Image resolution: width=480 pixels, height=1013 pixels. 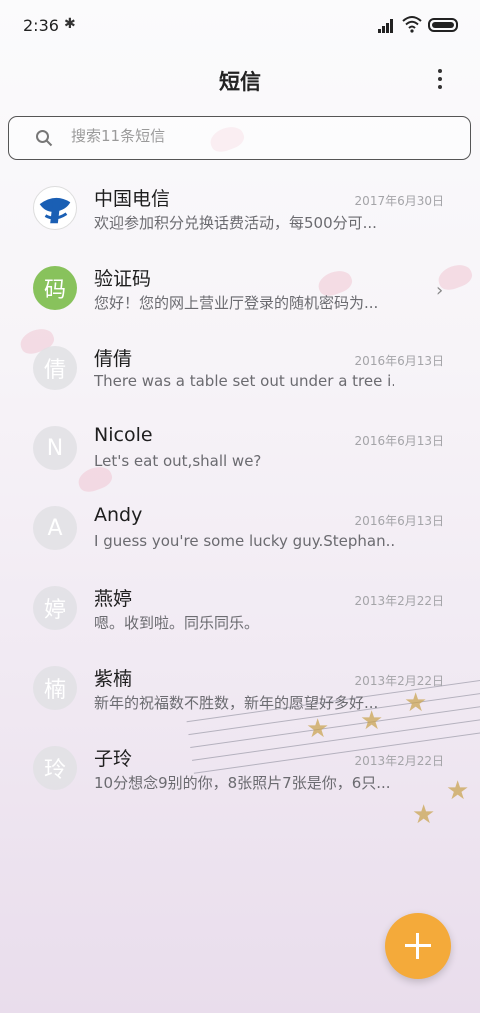 I want to click on chevron-right-icon: ›, so click(x=440, y=290).